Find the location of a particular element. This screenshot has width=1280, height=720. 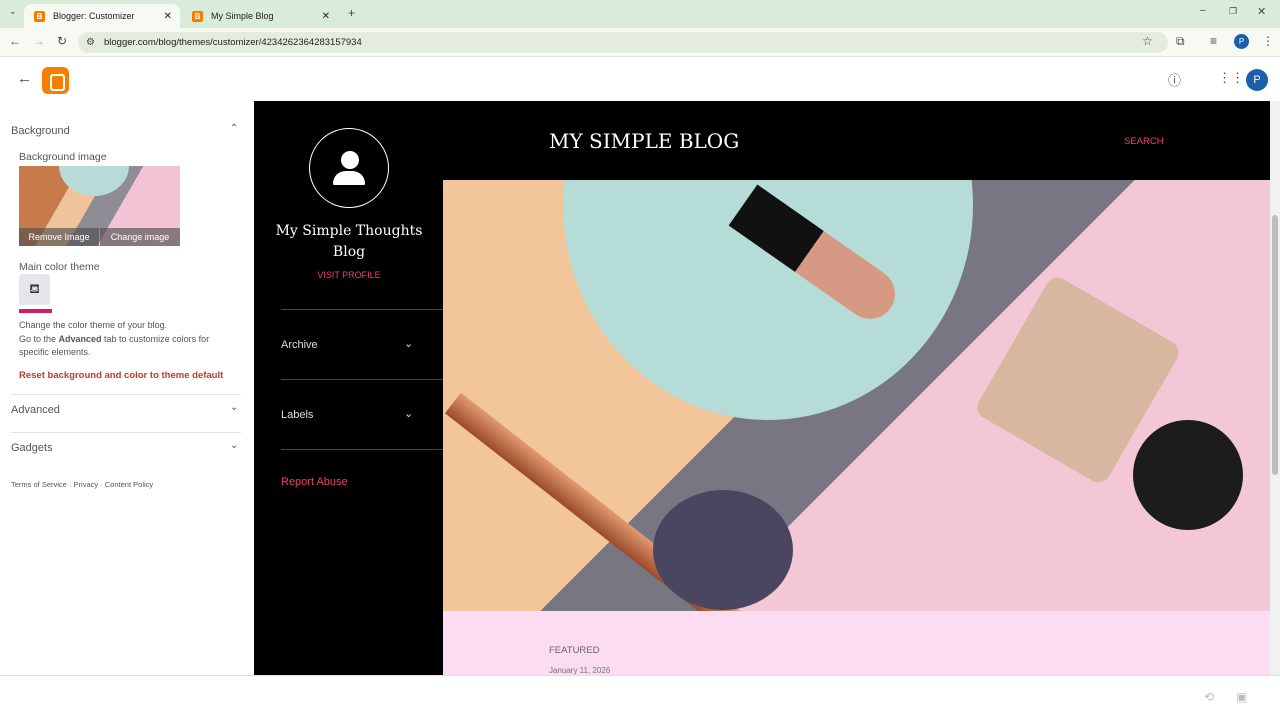

site-info-icon: ⚙ is located at coordinates (90, 42).